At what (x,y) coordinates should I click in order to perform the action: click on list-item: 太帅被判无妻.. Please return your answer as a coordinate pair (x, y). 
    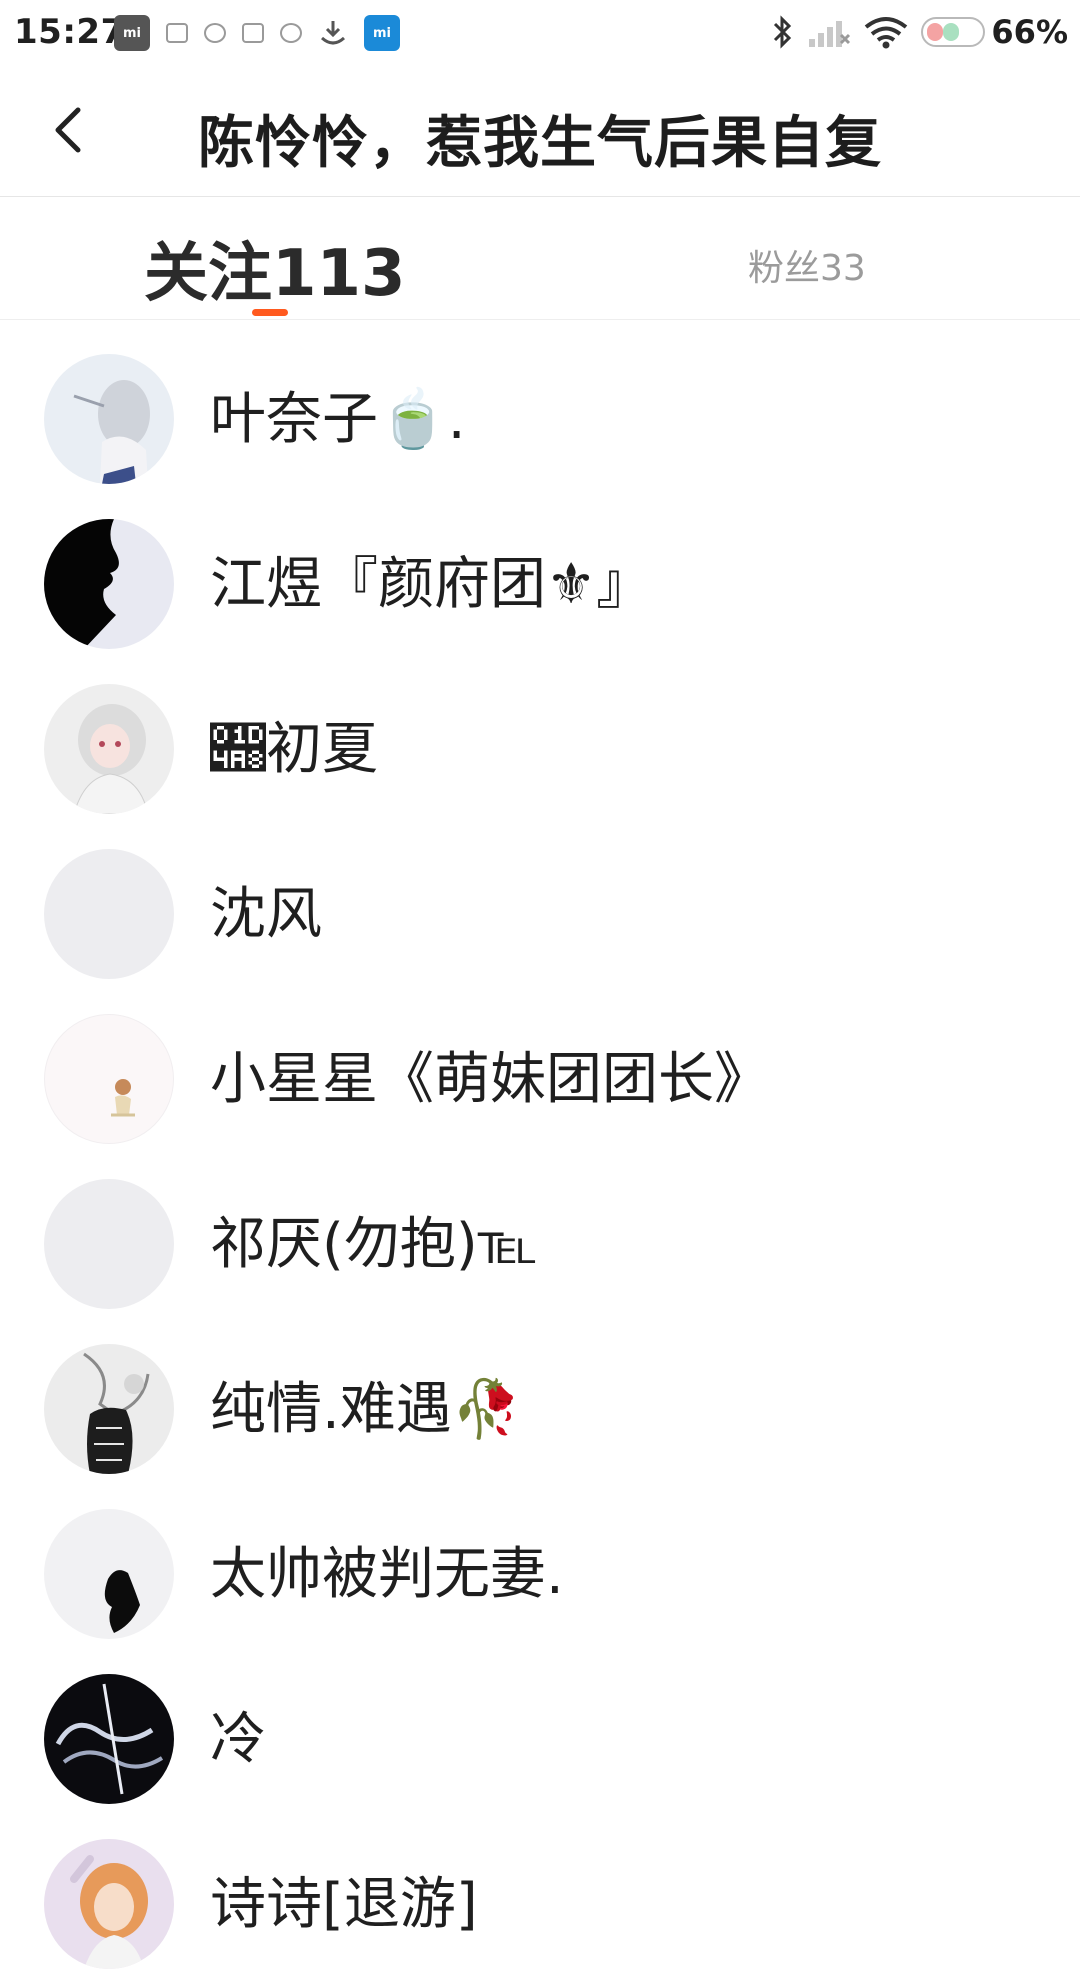
    Looking at the image, I should click on (540, 1557).